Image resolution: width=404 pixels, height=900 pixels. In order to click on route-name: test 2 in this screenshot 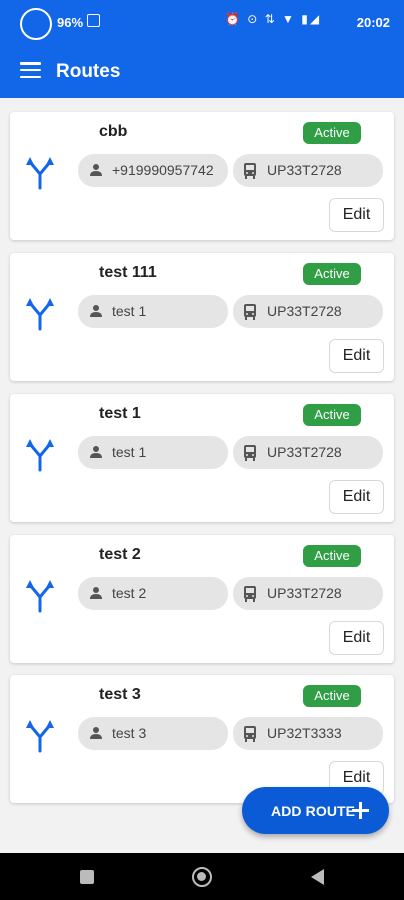, I will do `click(120, 554)`.